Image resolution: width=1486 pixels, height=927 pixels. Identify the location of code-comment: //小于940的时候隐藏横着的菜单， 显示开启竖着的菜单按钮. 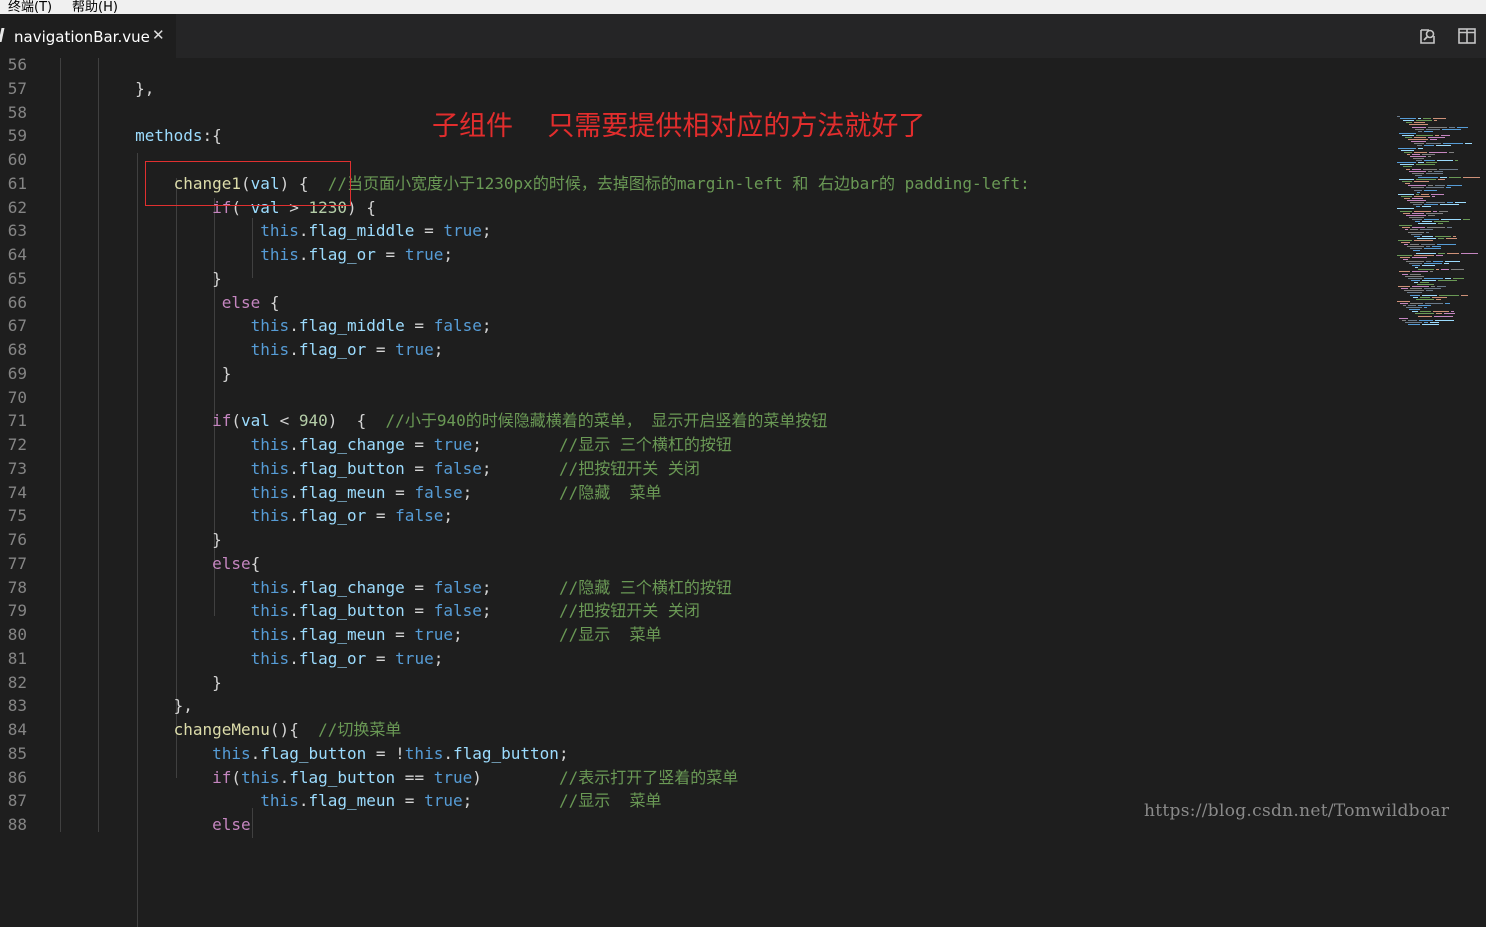
(606, 421).